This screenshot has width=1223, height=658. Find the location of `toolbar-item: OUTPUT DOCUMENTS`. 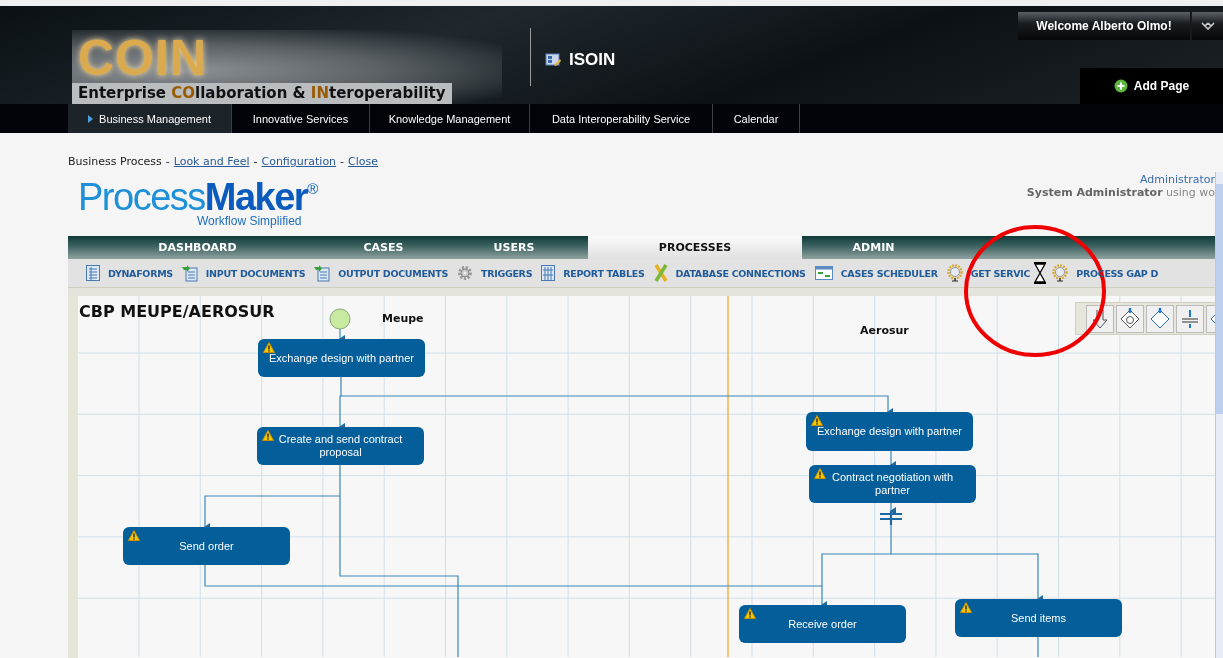

toolbar-item: OUTPUT DOCUMENTS is located at coordinates (381, 273).